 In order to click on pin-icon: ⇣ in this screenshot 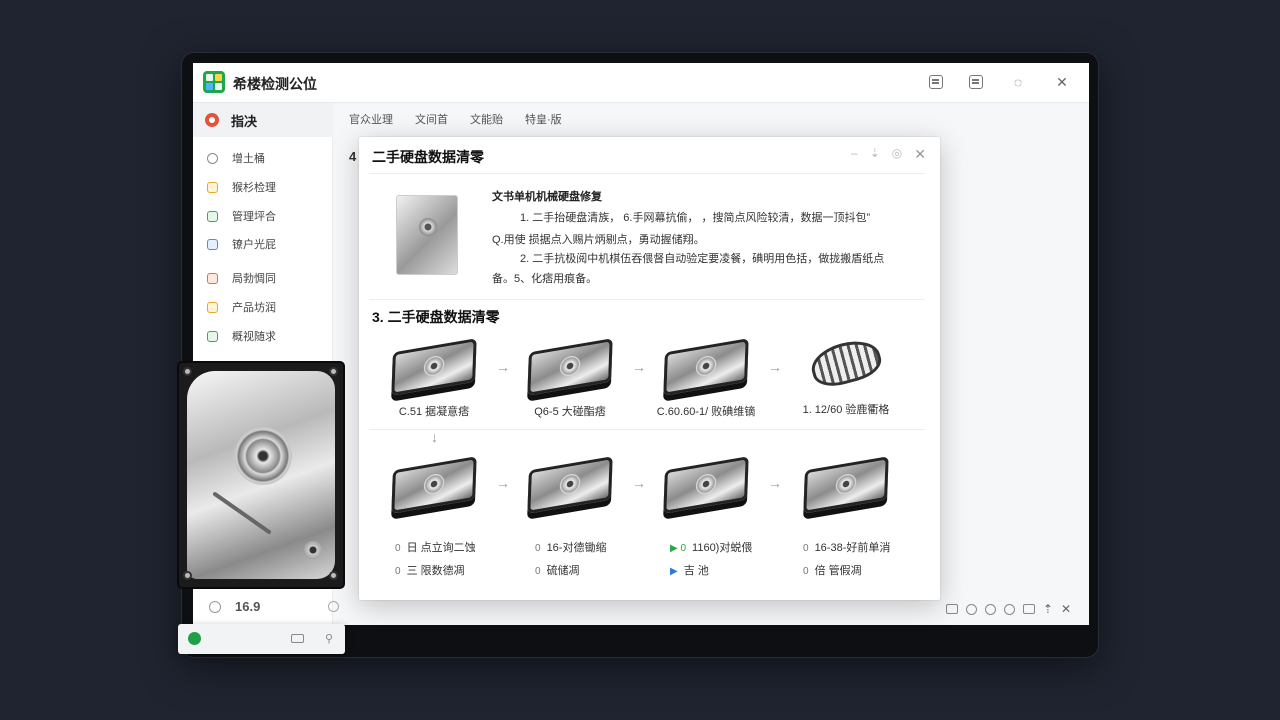, I will do `click(875, 154)`.